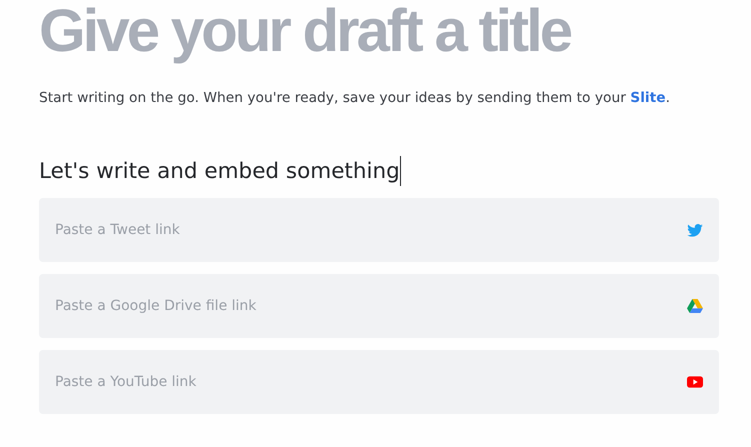 The width and height of the screenshot is (751, 447). Describe the element at coordinates (219, 171) in the screenshot. I see `section-heading: Let's write and embed something` at that location.